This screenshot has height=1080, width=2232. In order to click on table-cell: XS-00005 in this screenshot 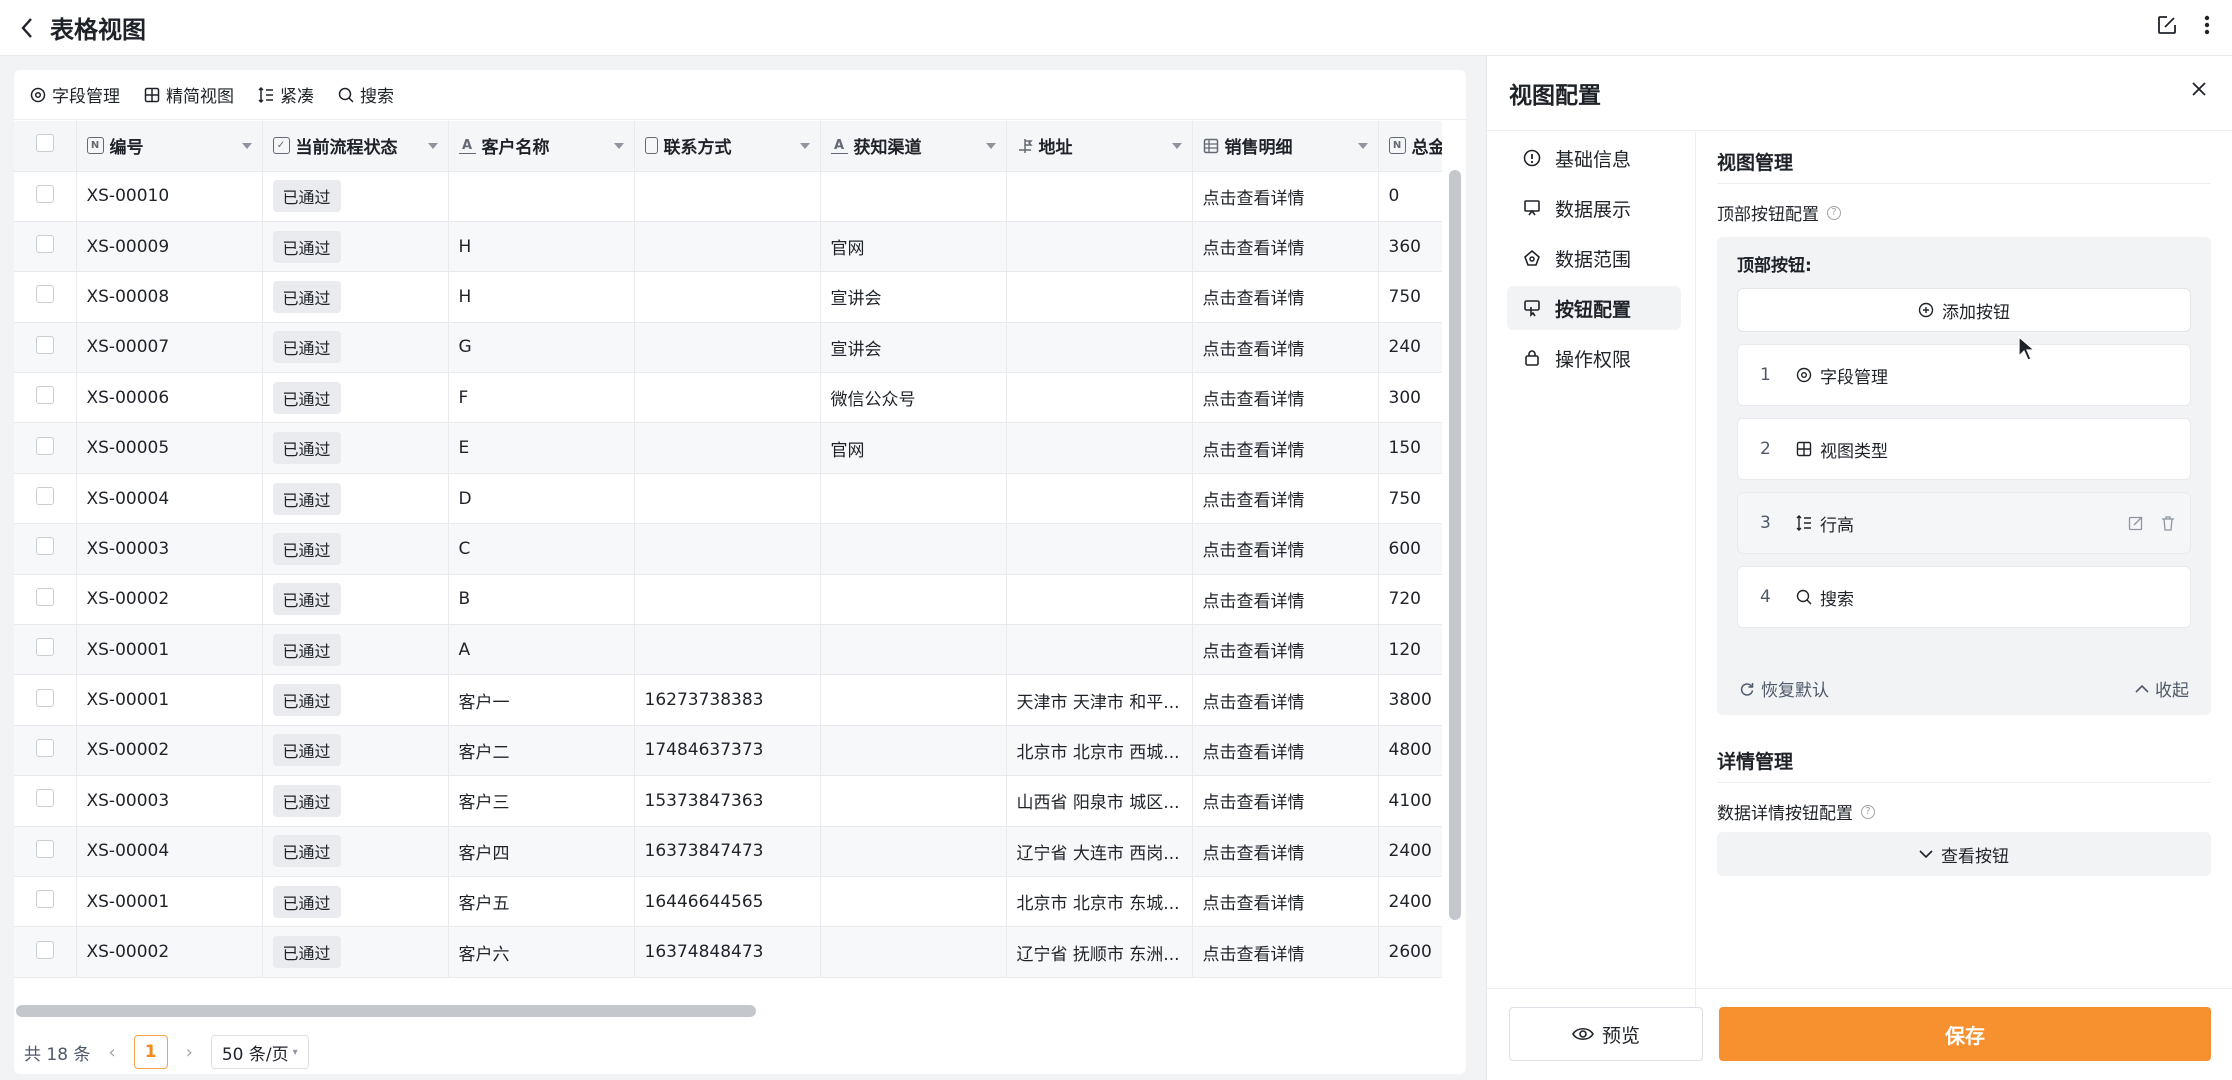, I will do `click(169, 448)`.